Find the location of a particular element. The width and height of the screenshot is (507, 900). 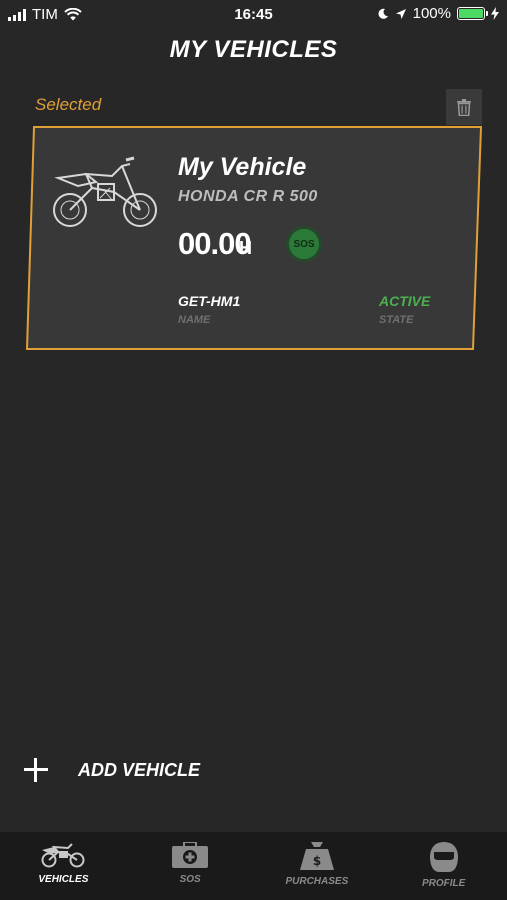

status-right: 100% is located at coordinates (438, 13).